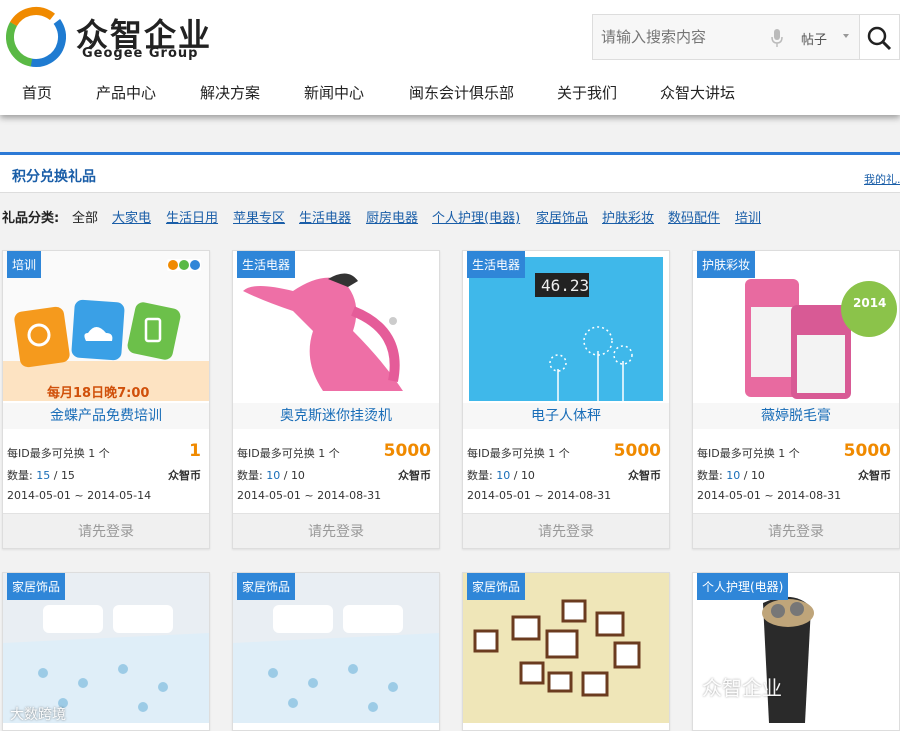 The height and width of the screenshot is (731, 900). What do you see at coordinates (392, 216) in the screenshot?
I see `category-kitchen: 厨房电器` at bounding box center [392, 216].